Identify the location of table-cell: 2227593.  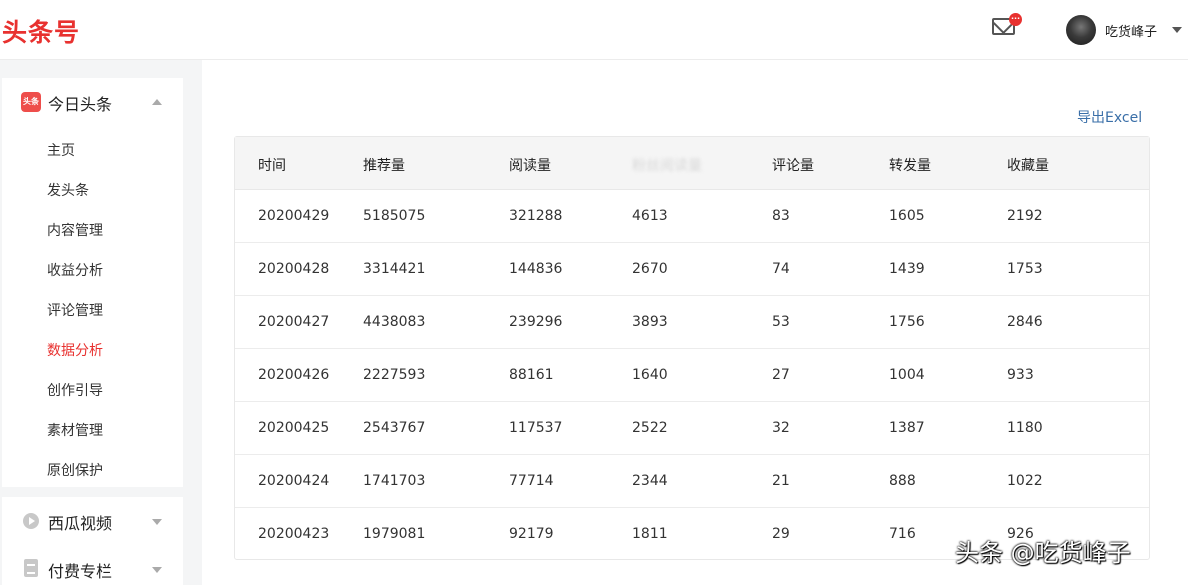
(394, 375).